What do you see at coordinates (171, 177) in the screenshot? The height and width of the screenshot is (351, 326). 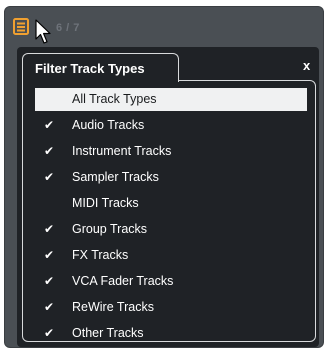 I see `track-type-item: ✔ Sampler Tracks` at bounding box center [171, 177].